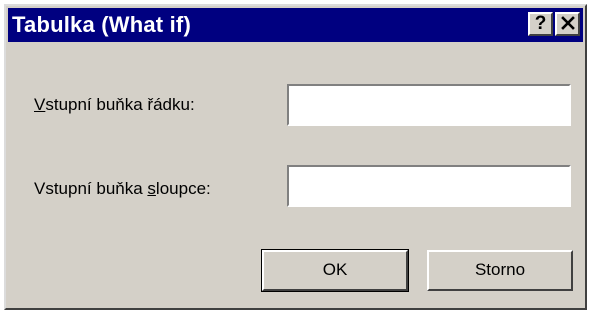  I want to click on column-input-cell-field, so click(429, 186).